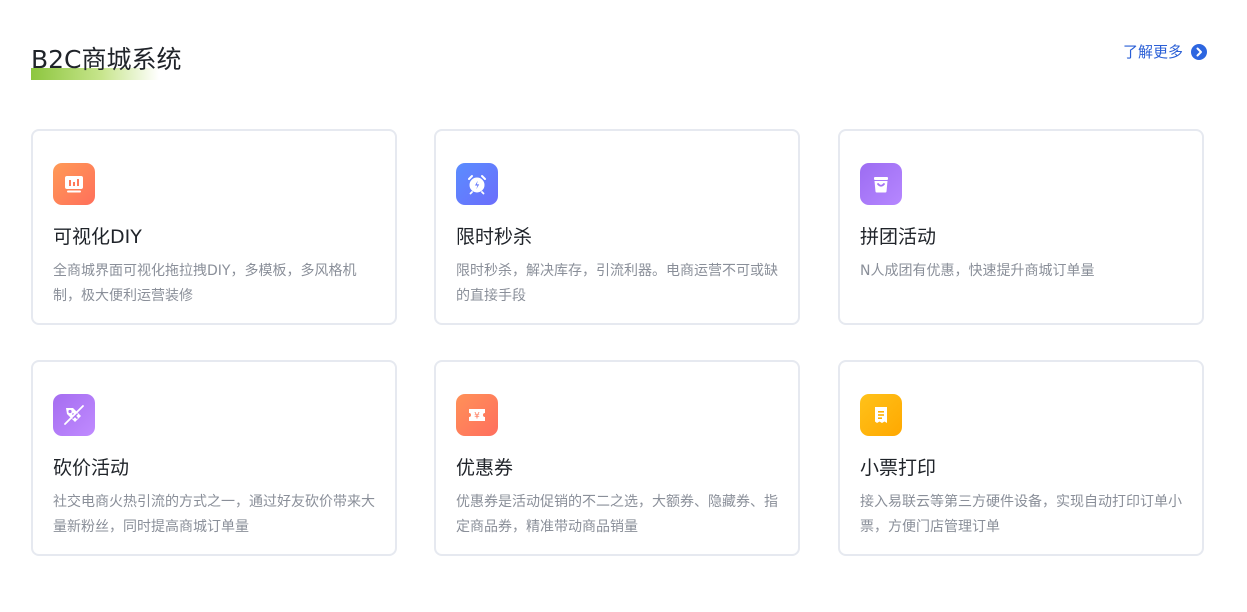  What do you see at coordinates (477, 184) in the screenshot?
I see `alarm-clock-icon` at bounding box center [477, 184].